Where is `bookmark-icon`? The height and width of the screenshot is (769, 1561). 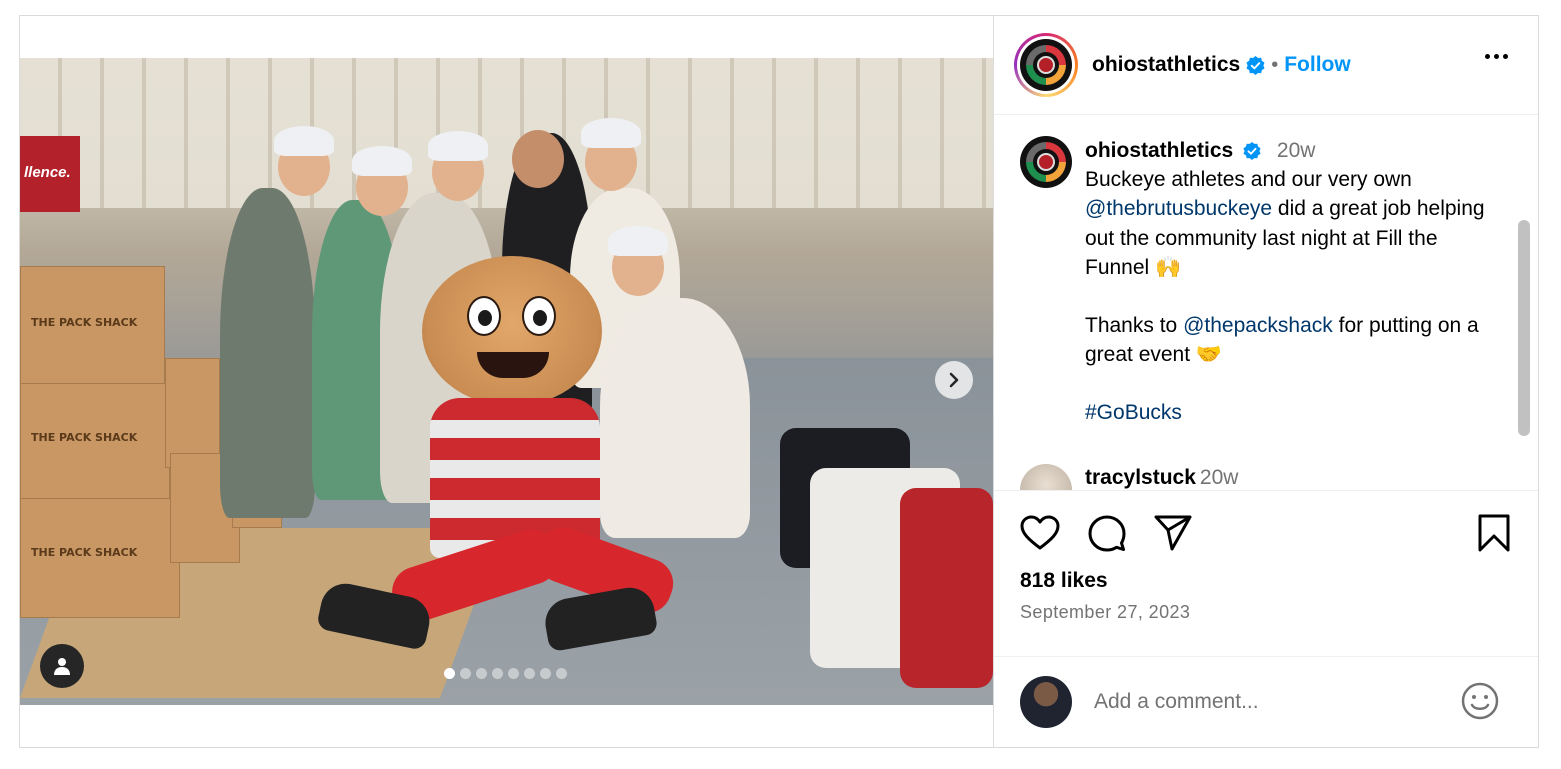
bookmark-icon is located at coordinates (1494, 533).